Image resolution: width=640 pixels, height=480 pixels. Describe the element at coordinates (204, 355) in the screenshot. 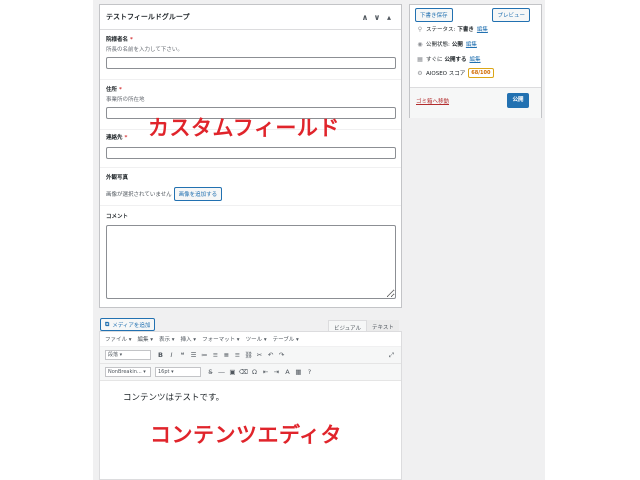

I see `numbered-list-icon: ≔` at that location.